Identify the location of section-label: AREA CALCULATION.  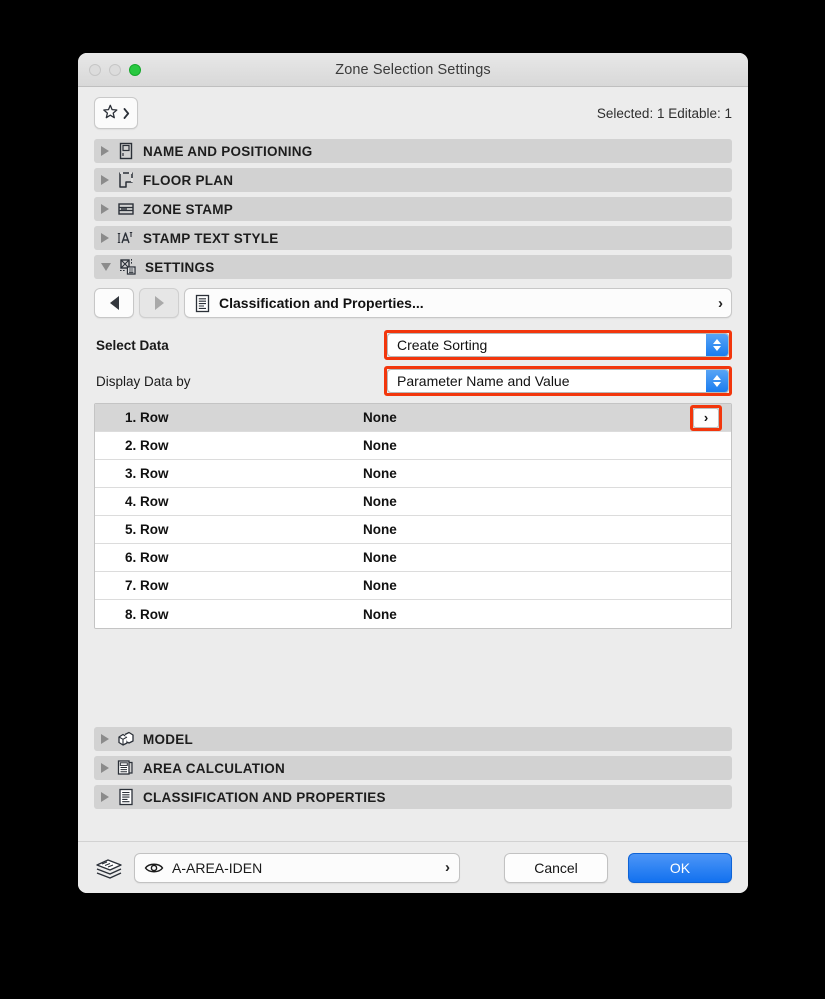
(214, 768).